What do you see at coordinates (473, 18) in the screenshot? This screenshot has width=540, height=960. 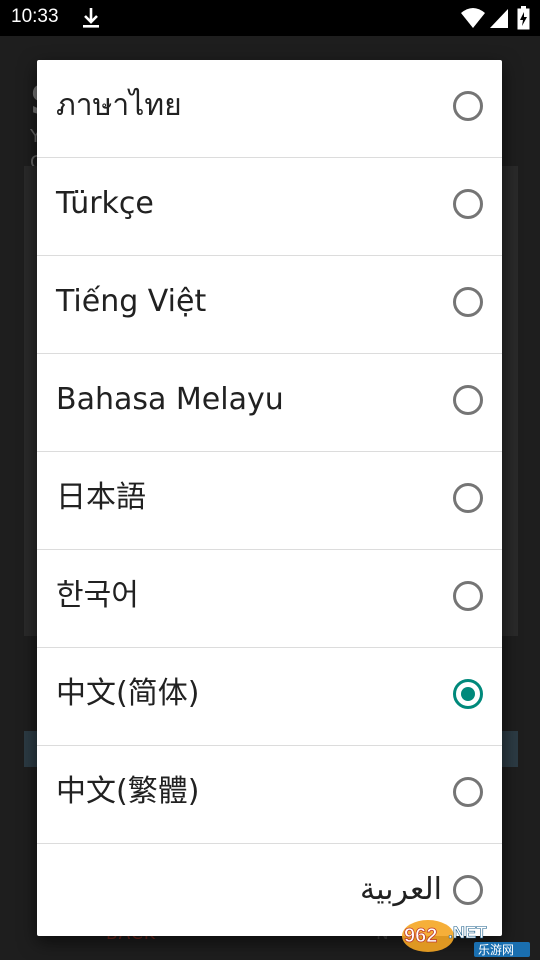 I see `wifi-icon` at bounding box center [473, 18].